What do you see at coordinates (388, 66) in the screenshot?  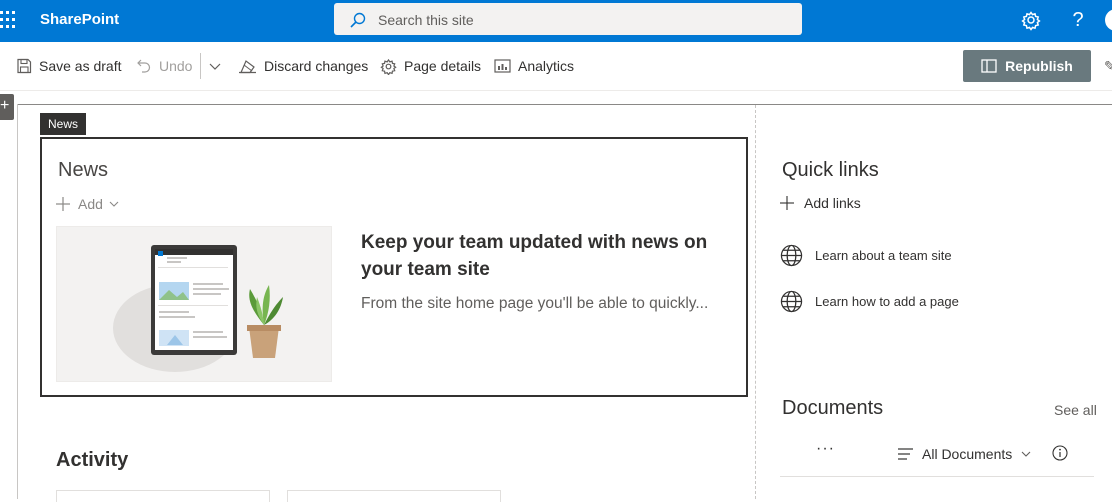 I see `gear-icon` at bounding box center [388, 66].